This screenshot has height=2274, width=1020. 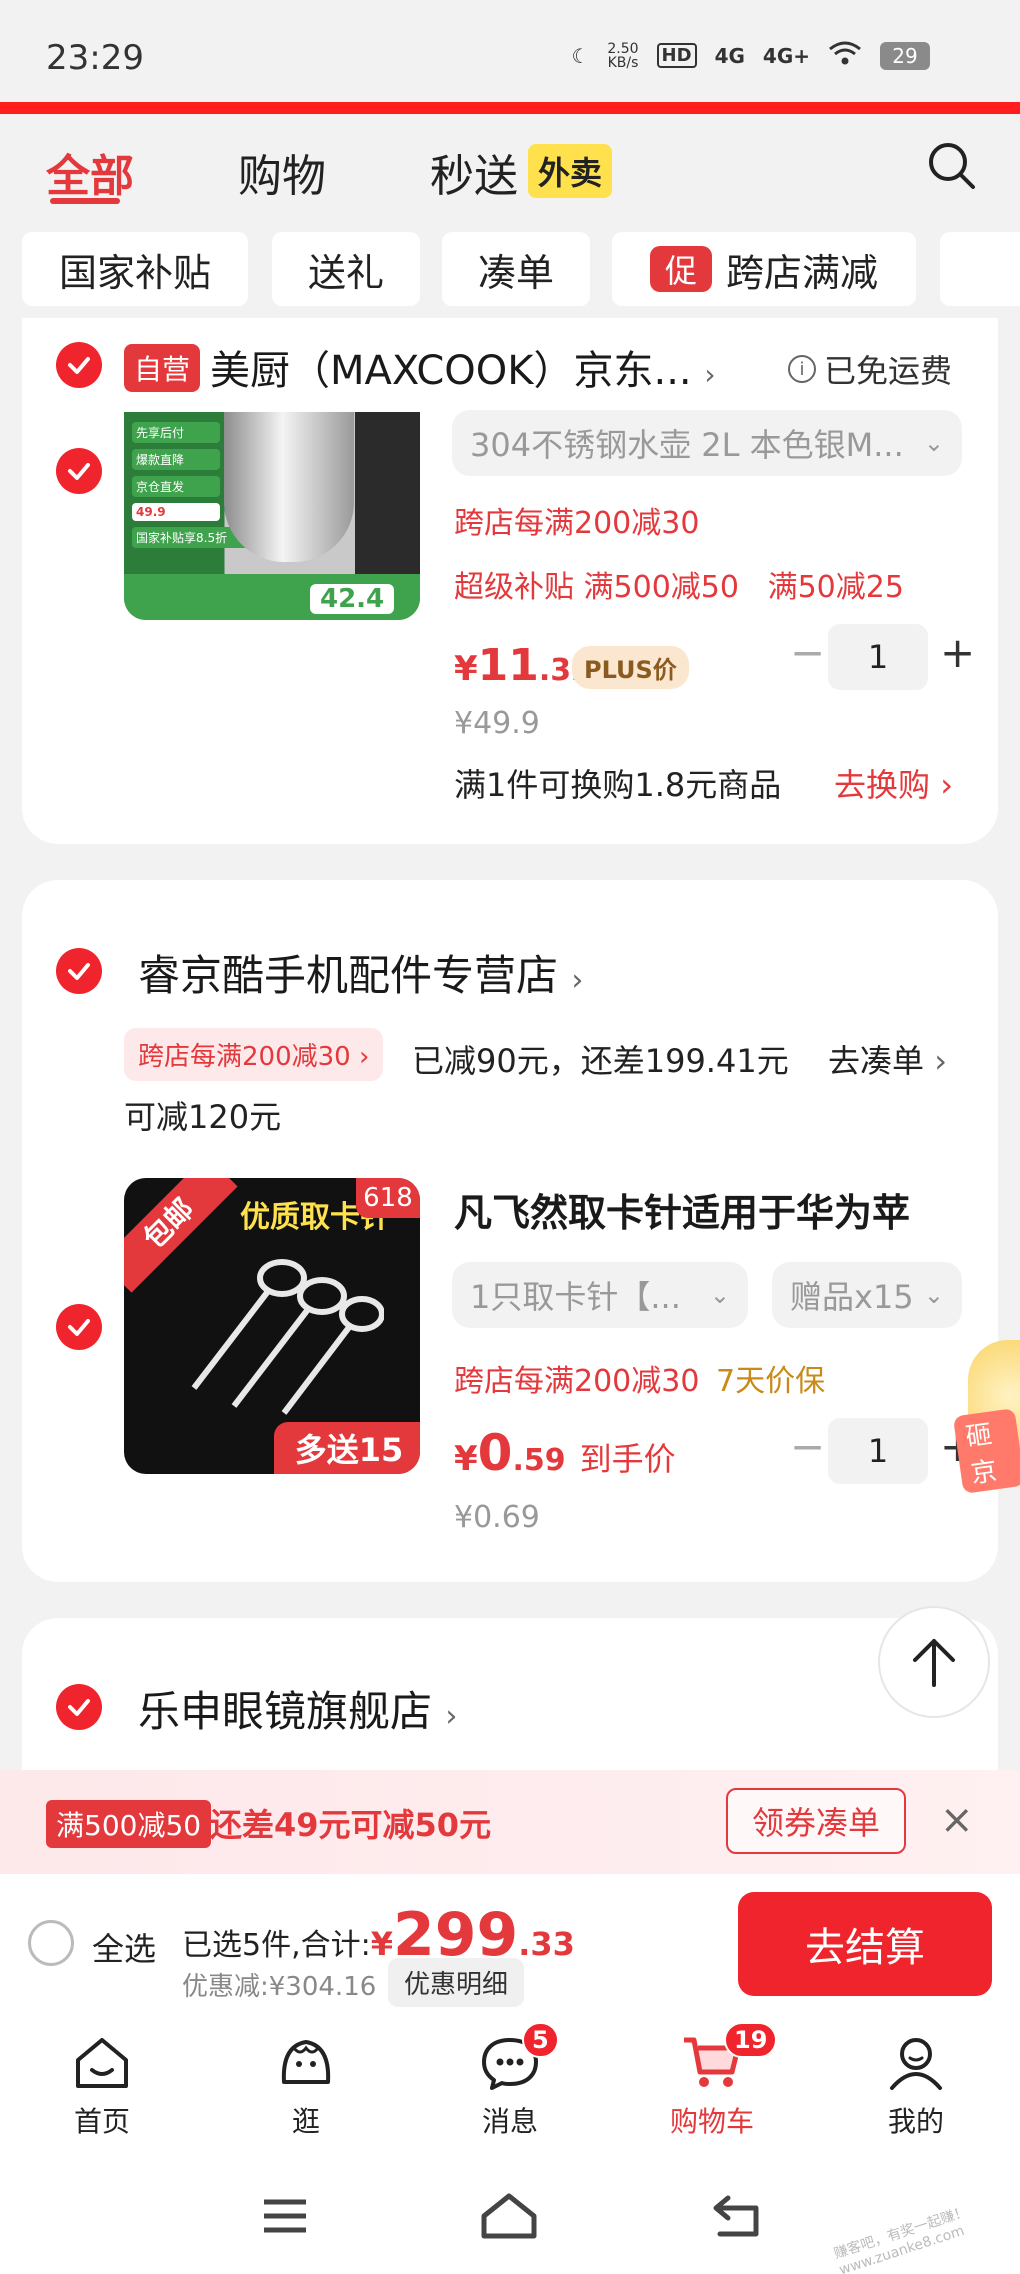 I want to click on tab-shopping: 购物, so click(x=282, y=172).